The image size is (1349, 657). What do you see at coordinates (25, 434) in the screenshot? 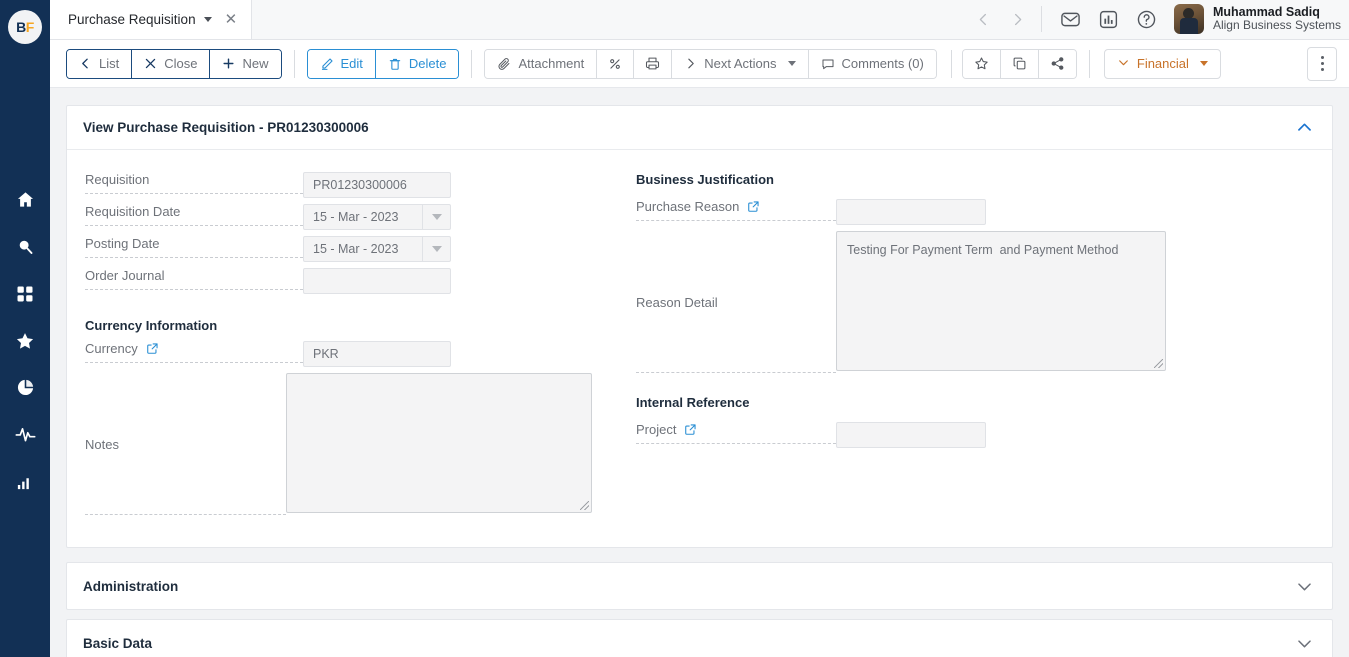
I see `rail-item-activity` at bounding box center [25, 434].